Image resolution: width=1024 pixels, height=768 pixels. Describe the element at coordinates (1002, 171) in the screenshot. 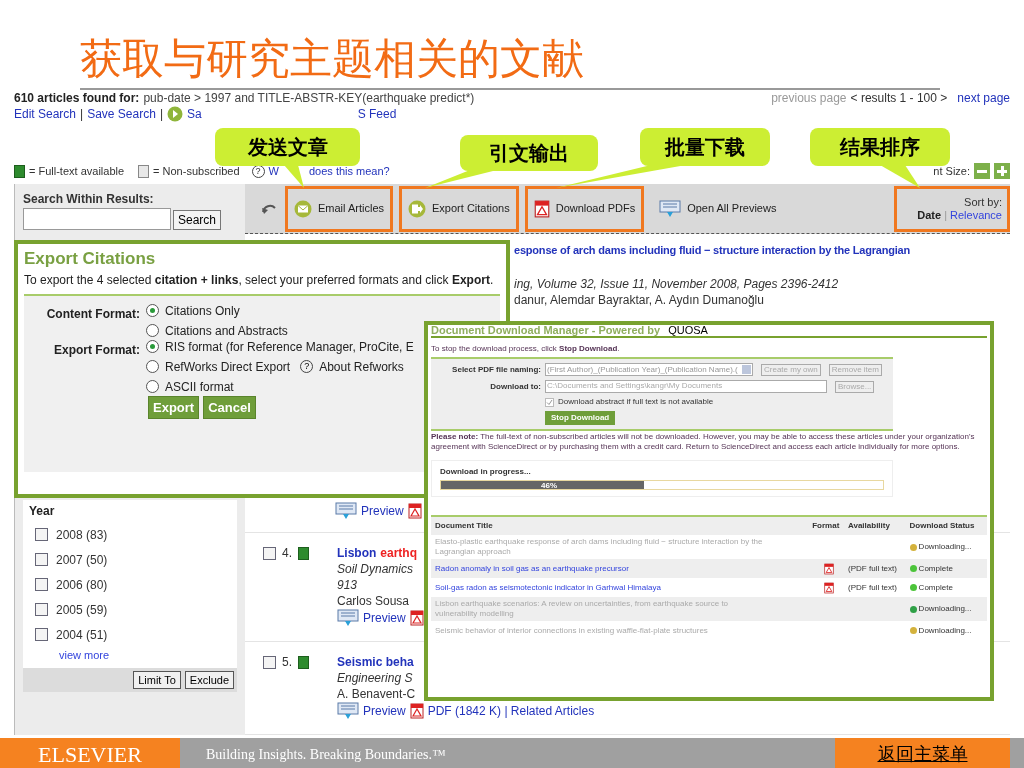

I see `increase-font-icon` at that location.